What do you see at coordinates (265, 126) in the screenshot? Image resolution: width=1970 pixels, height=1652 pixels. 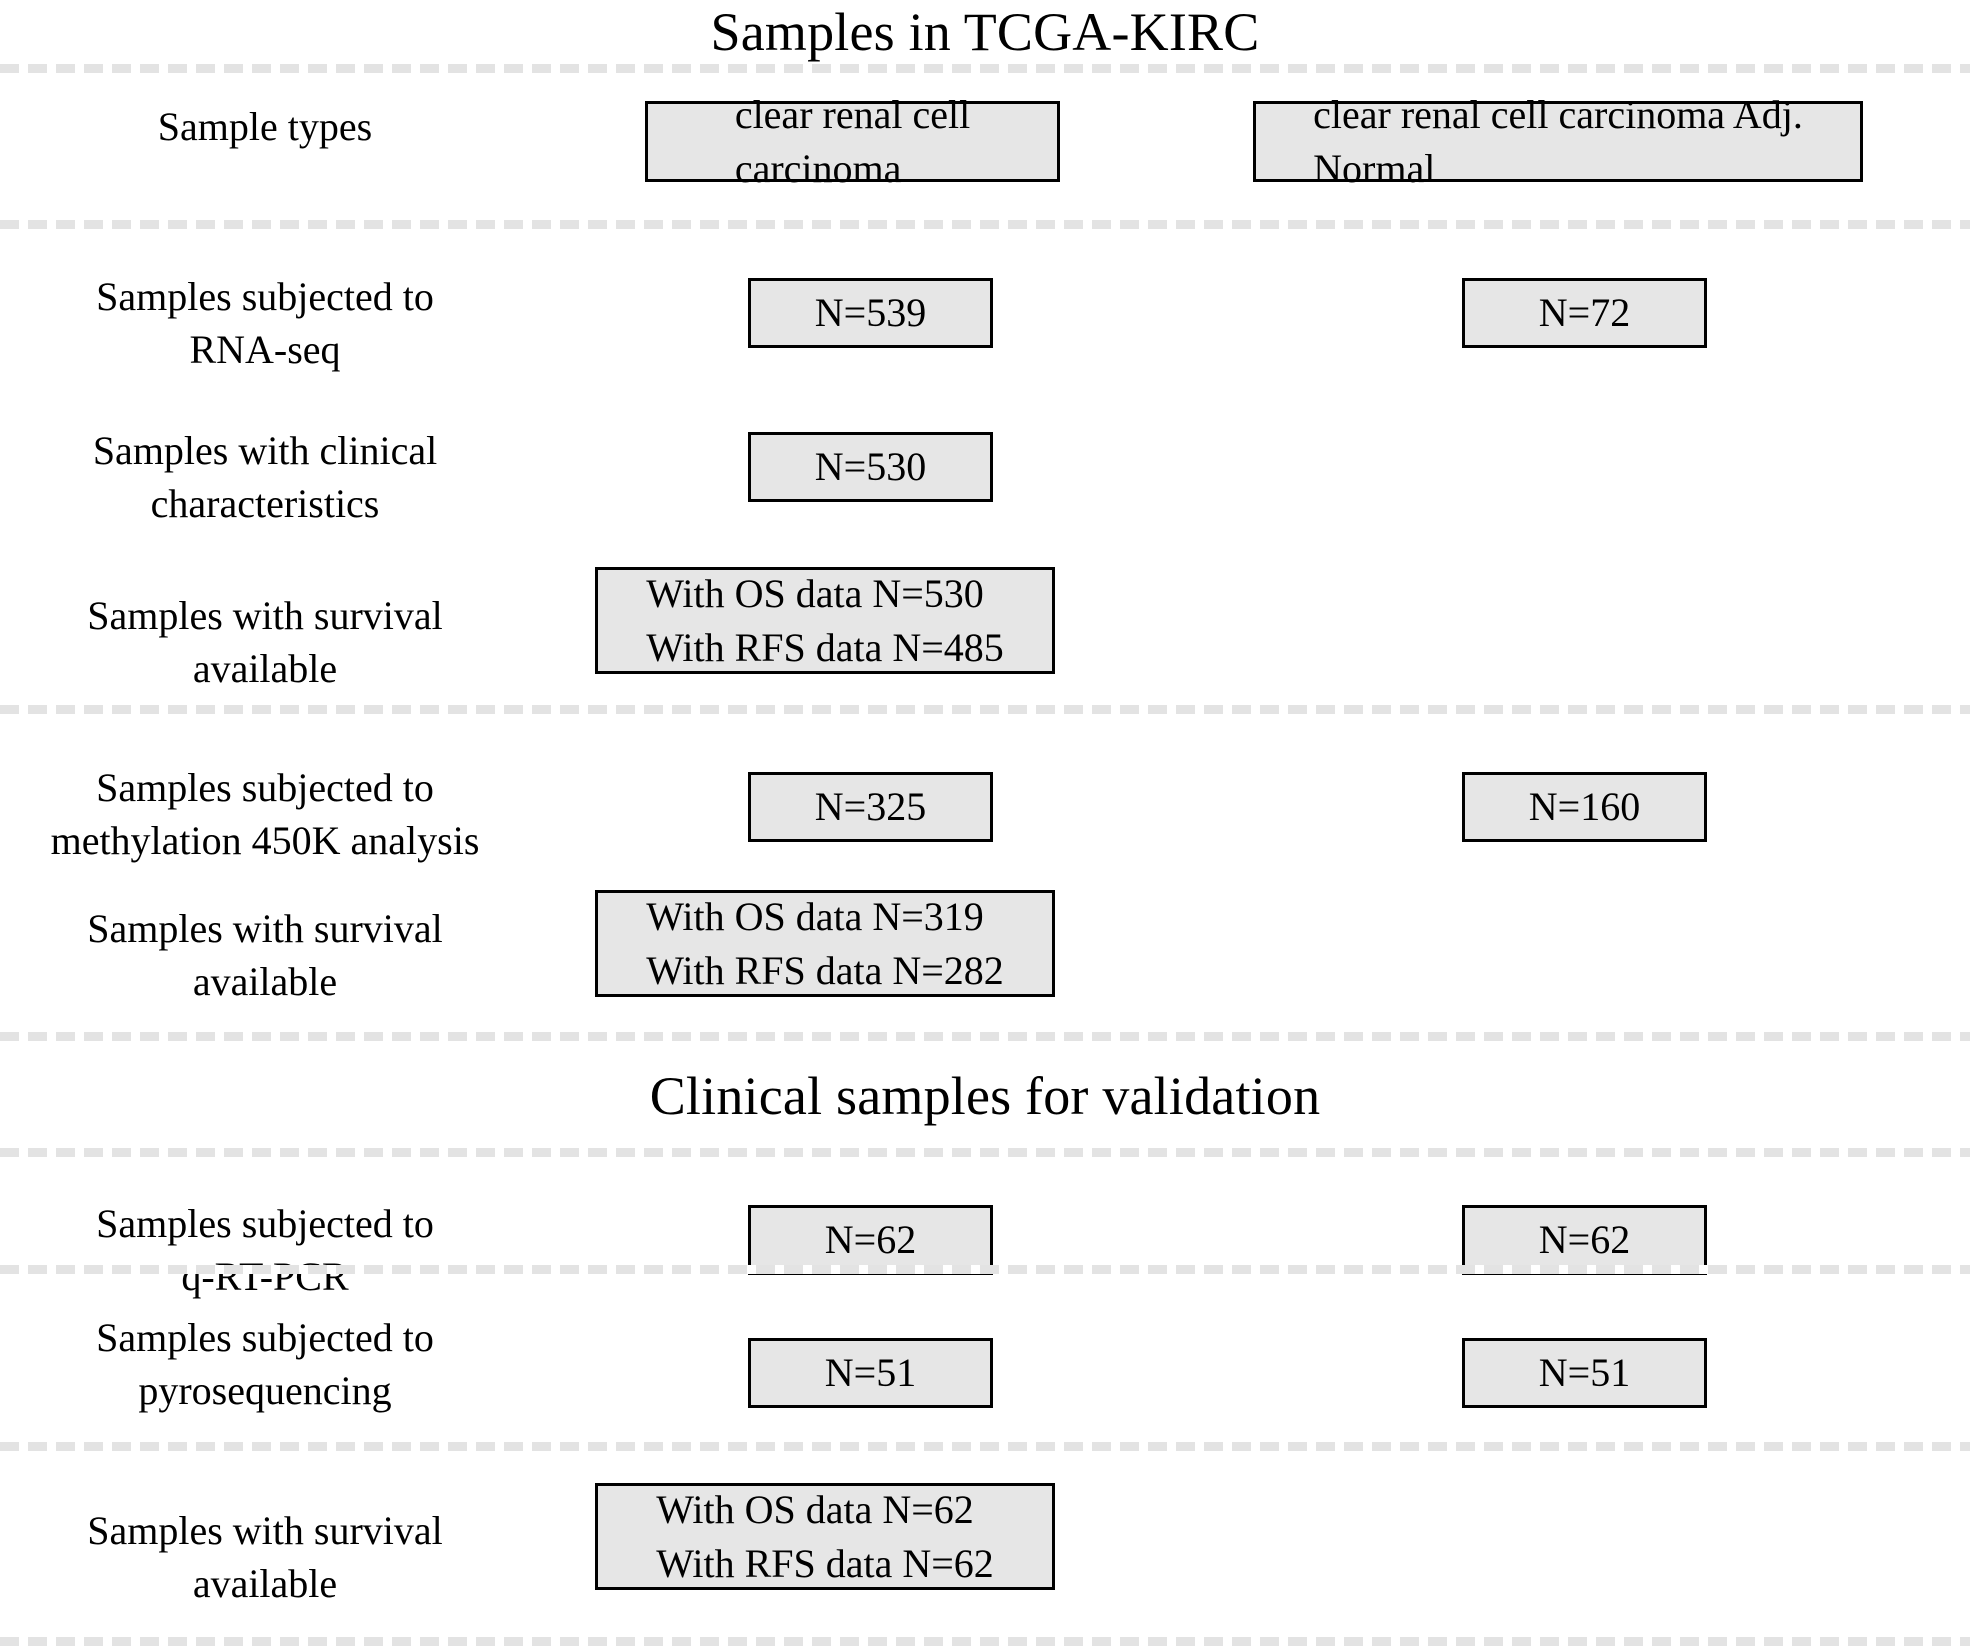 I see `row-label-sample-types: Sample types` at bounding box center [265, 126].